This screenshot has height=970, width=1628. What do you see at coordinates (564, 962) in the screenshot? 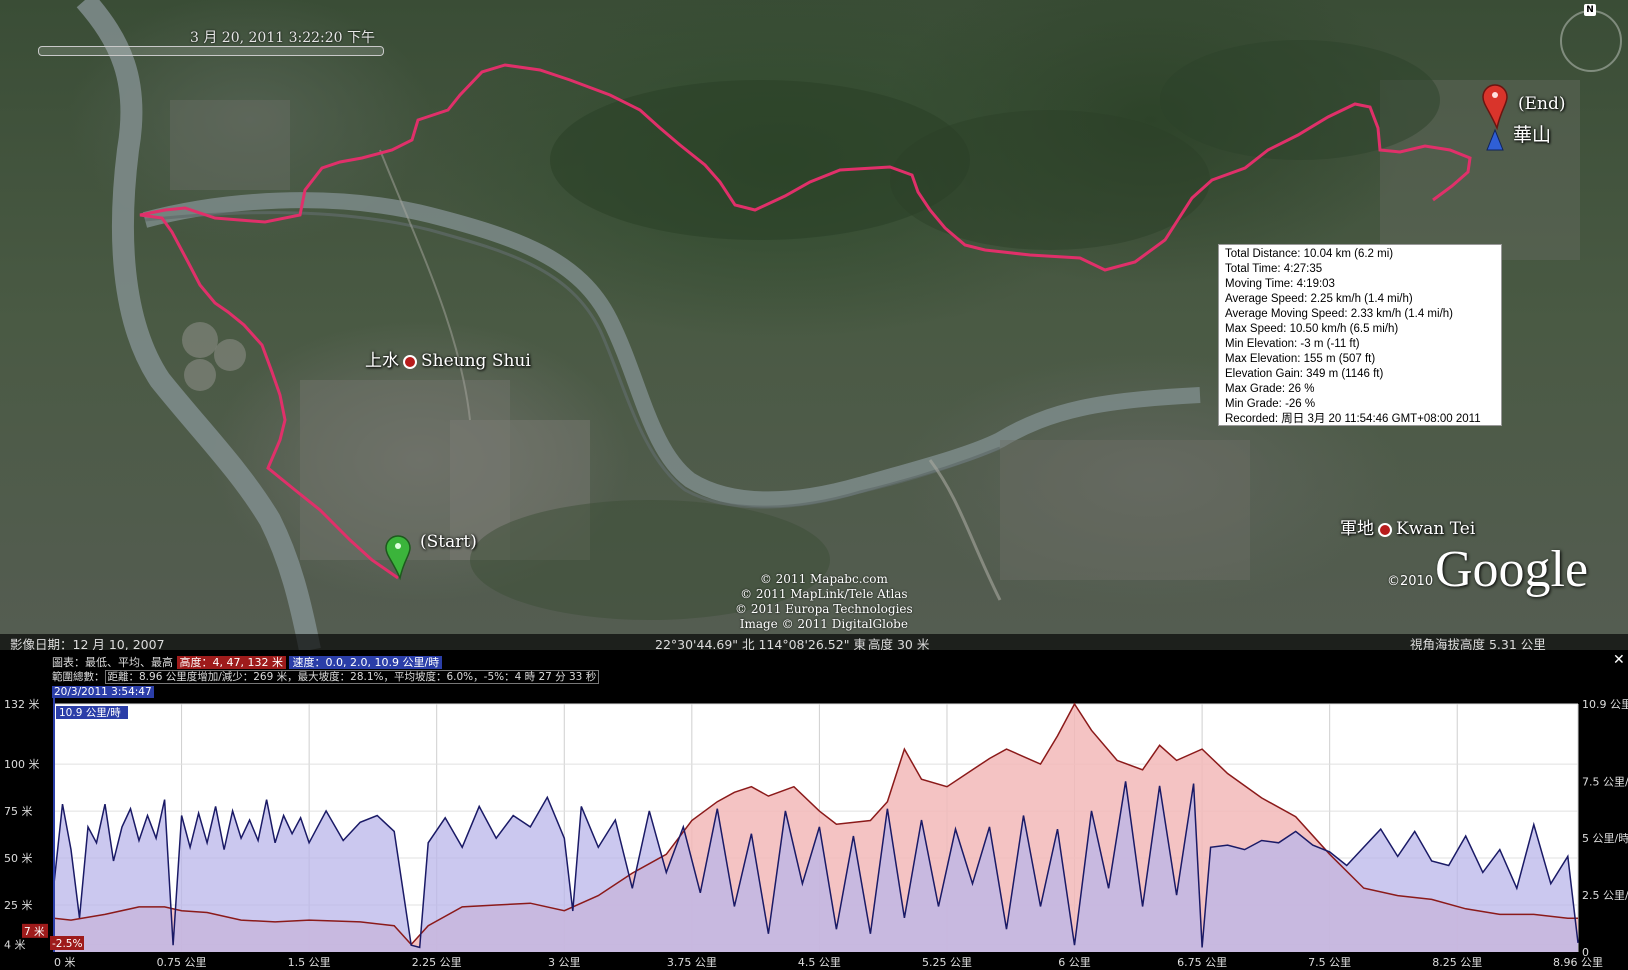
I see `x-tick-label: 3 公里` at bounding box center [564, 962].